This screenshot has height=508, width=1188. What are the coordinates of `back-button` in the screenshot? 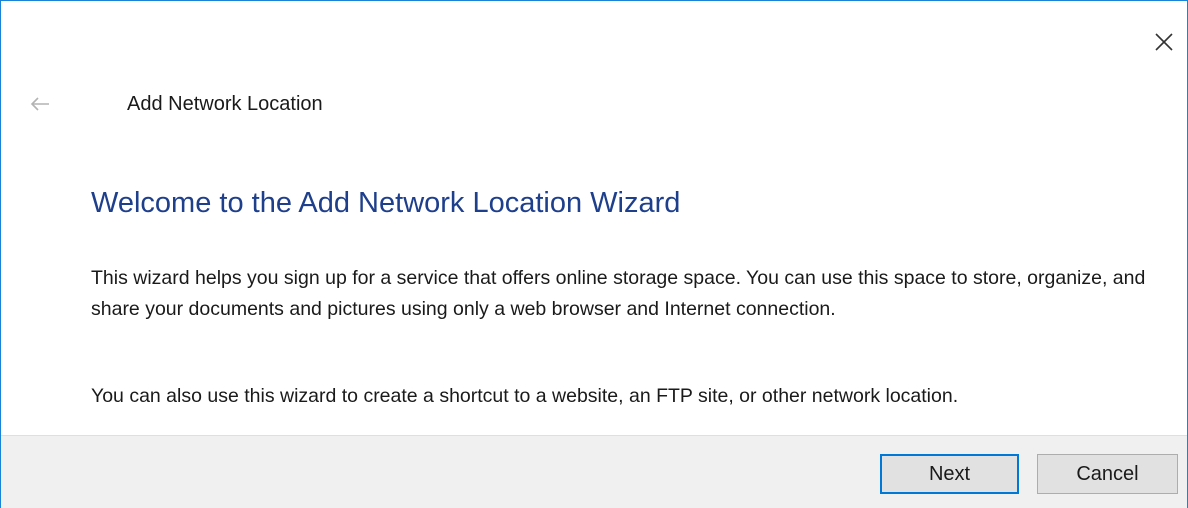 It's located at (40, 104).